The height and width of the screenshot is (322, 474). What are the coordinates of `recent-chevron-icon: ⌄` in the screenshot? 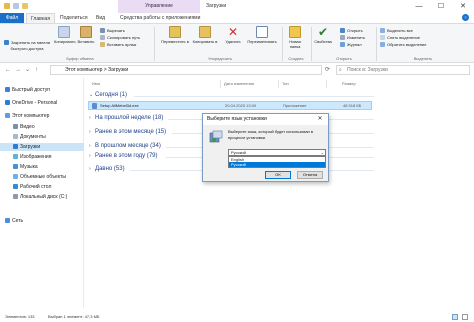 It's located at (27, 70).